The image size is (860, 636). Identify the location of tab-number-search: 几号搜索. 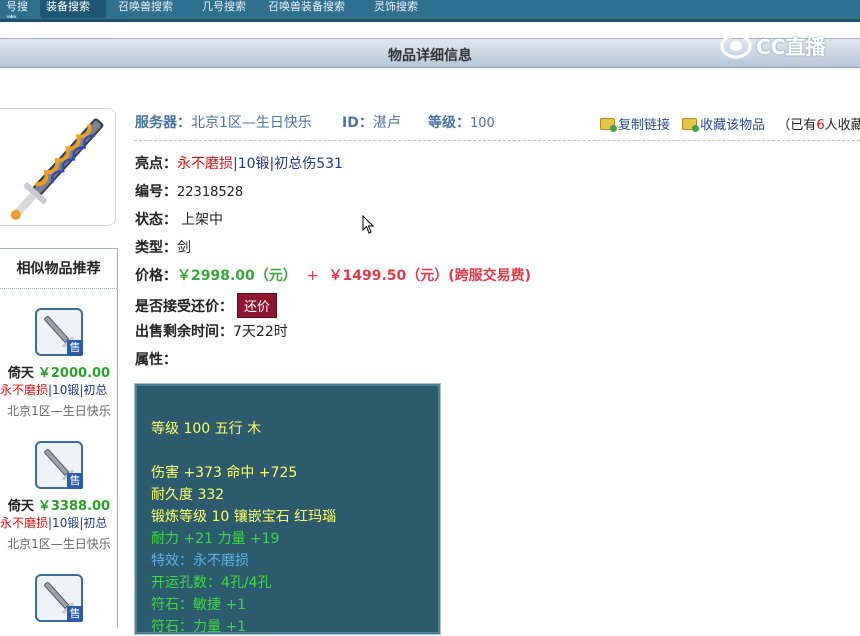
(228, 9).